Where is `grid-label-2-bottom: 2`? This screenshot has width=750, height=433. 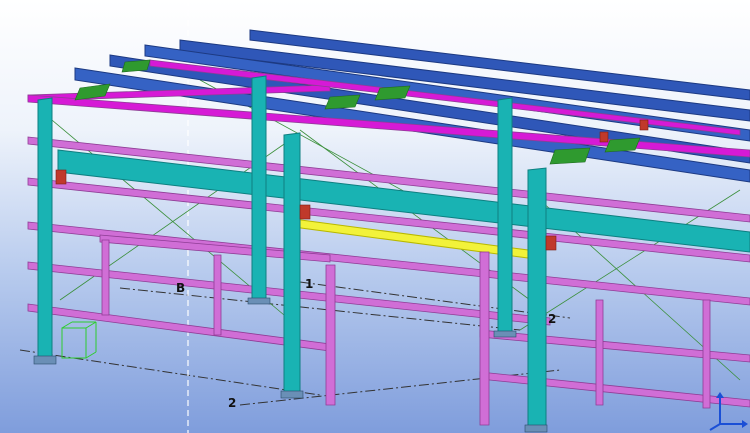
grid-label-2-bottom: 2 is located at coordinates (232, 403).